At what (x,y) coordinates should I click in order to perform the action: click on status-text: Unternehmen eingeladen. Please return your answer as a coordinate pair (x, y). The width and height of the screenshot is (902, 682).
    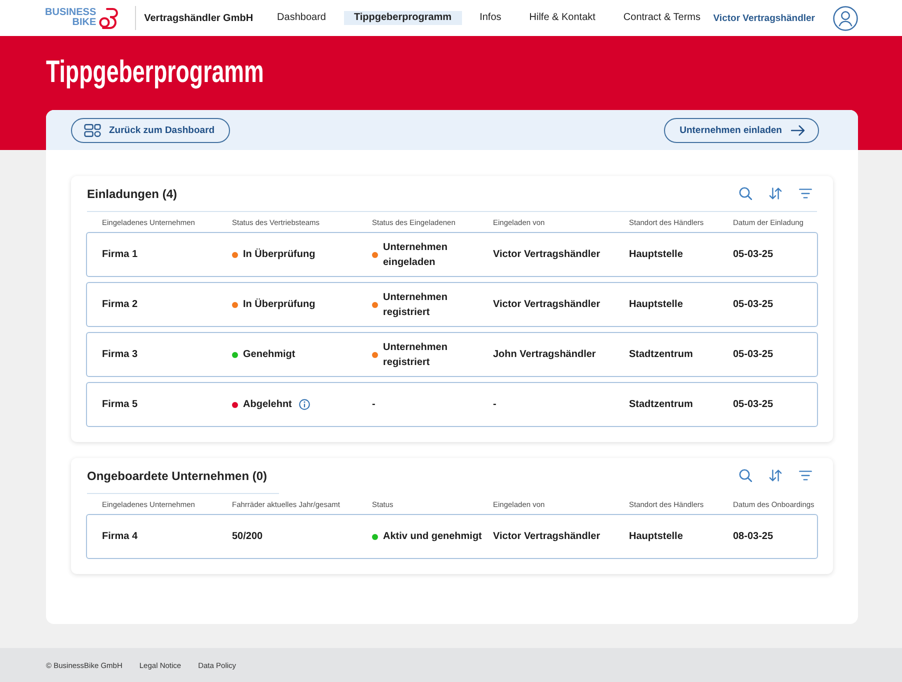
    Looking at the image, I should click on (415, 255).